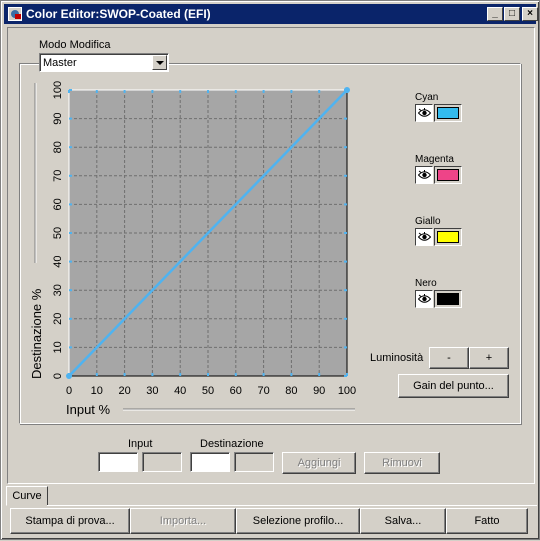 Image resolution: width=540 pixels, height=541 pixels. Describe the element at coordinates (58, 176) in the screenshot. I see `y-tick-label: 70` at that location.